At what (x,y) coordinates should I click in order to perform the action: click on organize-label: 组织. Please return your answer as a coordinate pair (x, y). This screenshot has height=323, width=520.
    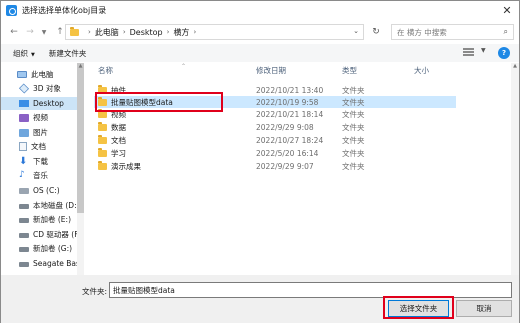
    Looking at the image, I should click on (20, 53).